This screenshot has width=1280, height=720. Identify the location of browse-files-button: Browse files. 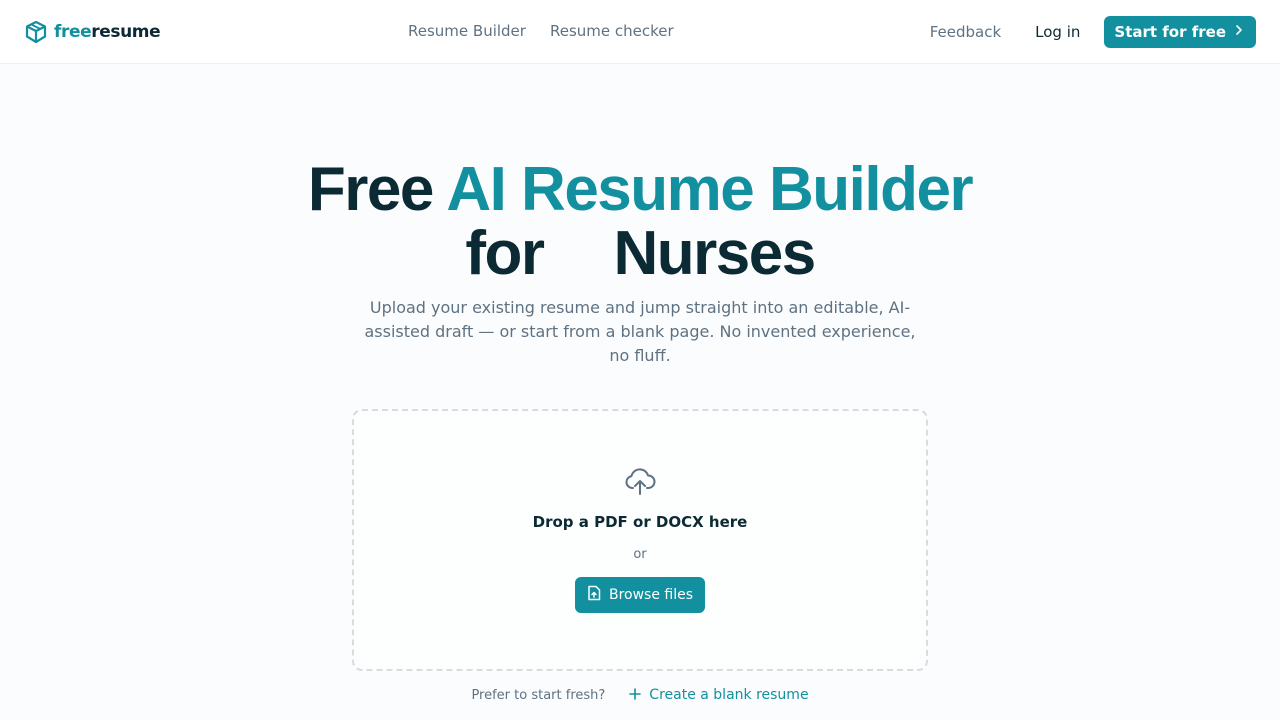
(640, 595).